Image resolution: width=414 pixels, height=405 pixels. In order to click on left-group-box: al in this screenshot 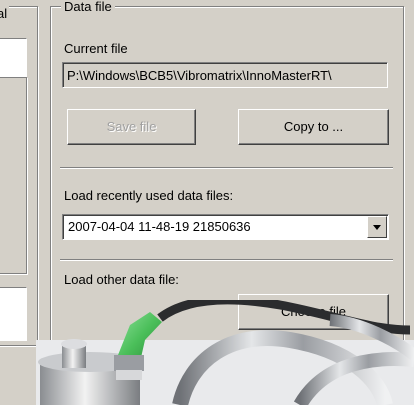, I will do `click(19, 176)`.